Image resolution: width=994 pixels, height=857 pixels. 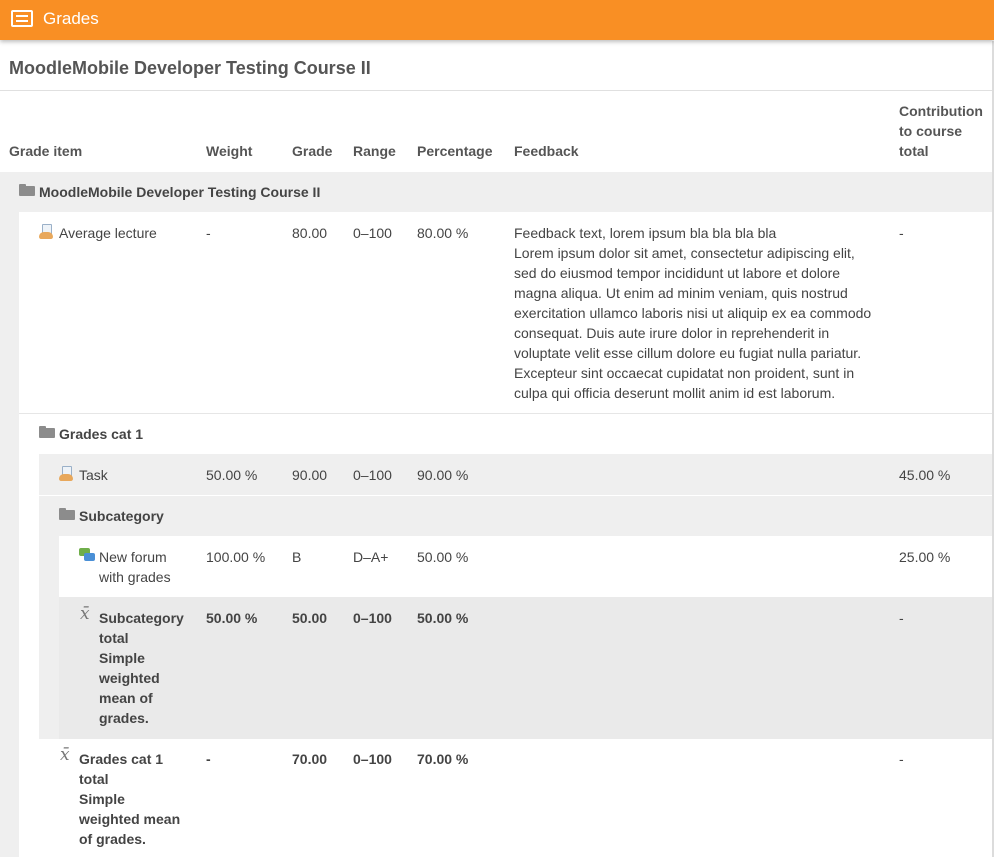 I want to click on grade-value: 70.00, so click(x=310, y=759).